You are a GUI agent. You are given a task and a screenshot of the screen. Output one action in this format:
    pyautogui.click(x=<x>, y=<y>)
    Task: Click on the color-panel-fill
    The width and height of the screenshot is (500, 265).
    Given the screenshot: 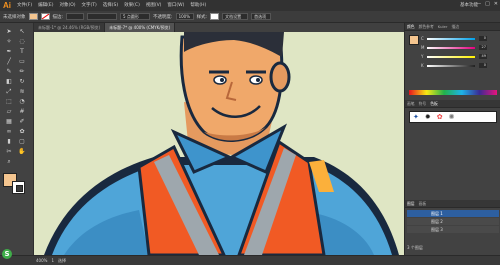 What is the action you would take?
    pyautogui.click(x=414, y=40)
    